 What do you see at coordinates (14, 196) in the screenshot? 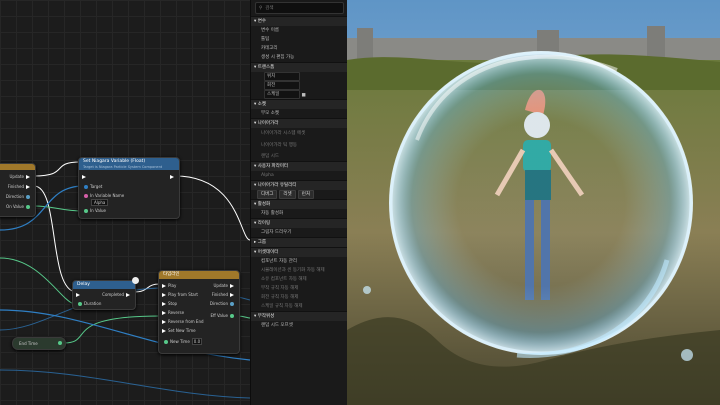
I see `pin-direction-label: Direction` at bounding box center [14, 196].